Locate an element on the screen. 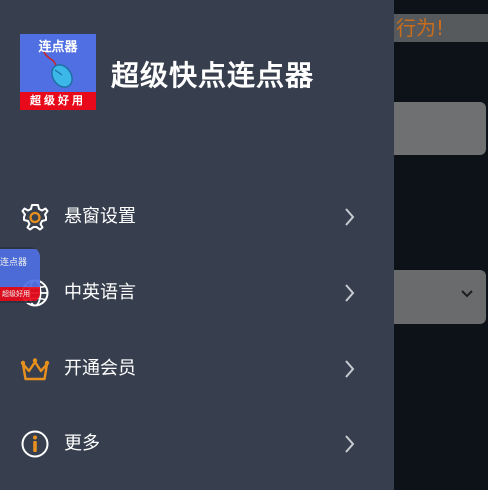 Image resolution: width=488 pixels, height=490 pixels. app-logo: 连点器 超级好用 is located at coordinates (58, 72).